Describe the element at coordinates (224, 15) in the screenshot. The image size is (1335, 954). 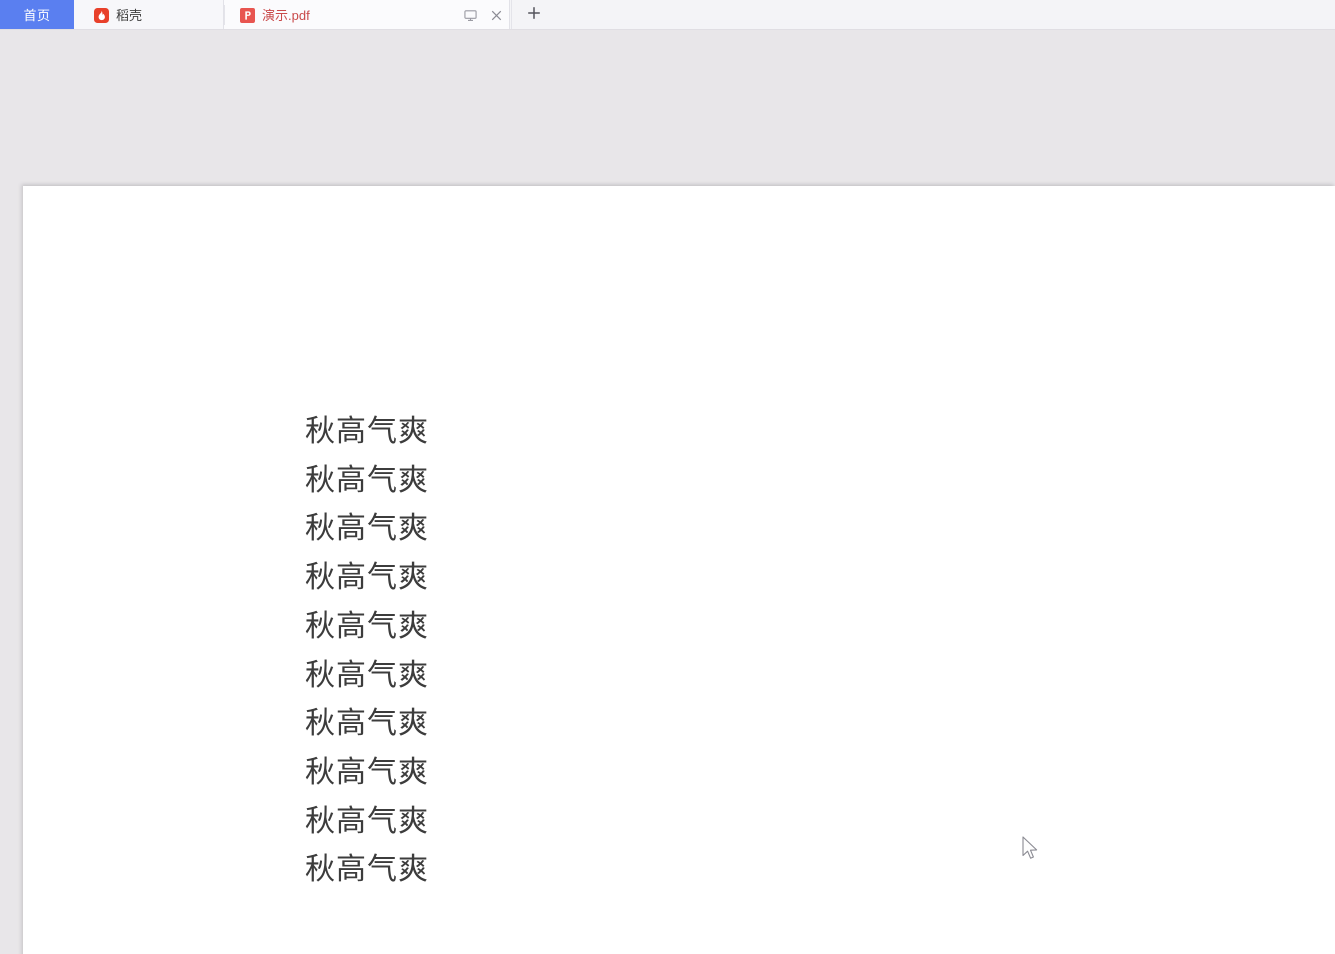
I see `tab-divider` at that location.